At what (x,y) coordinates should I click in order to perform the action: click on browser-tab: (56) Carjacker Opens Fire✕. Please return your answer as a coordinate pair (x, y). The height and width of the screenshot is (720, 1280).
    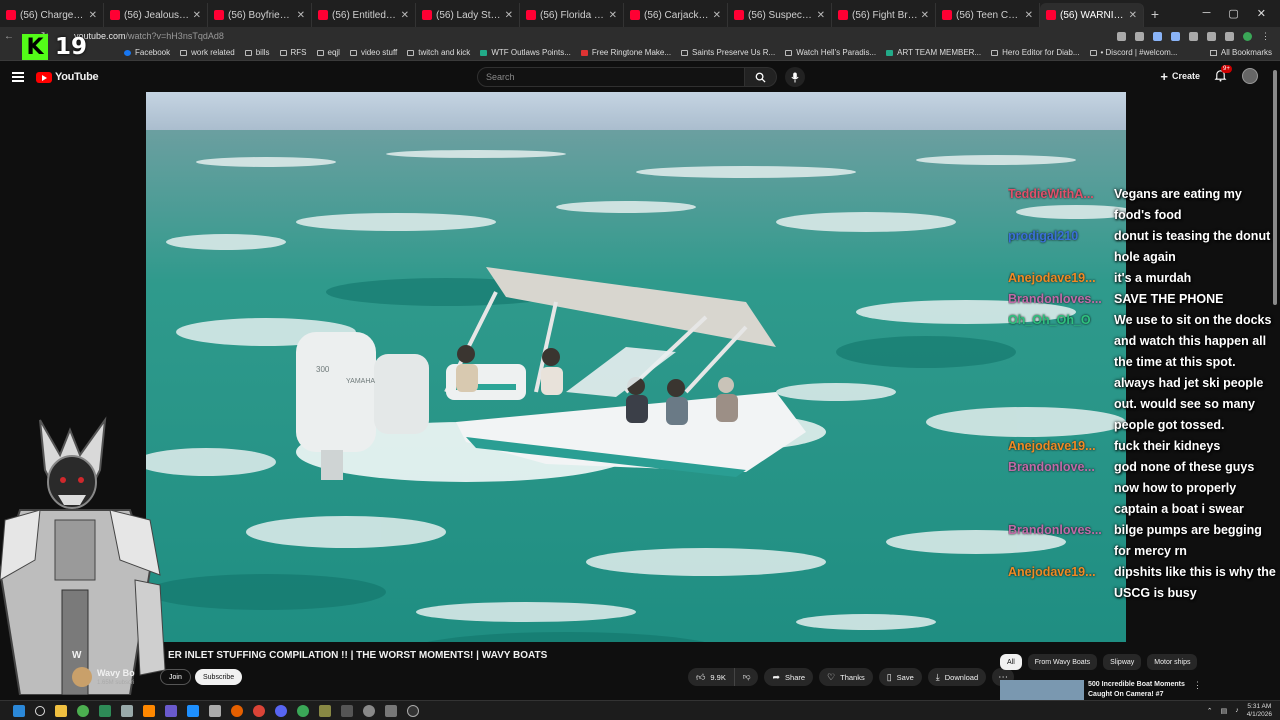
    Looking at the image, I should click on (676, 15).